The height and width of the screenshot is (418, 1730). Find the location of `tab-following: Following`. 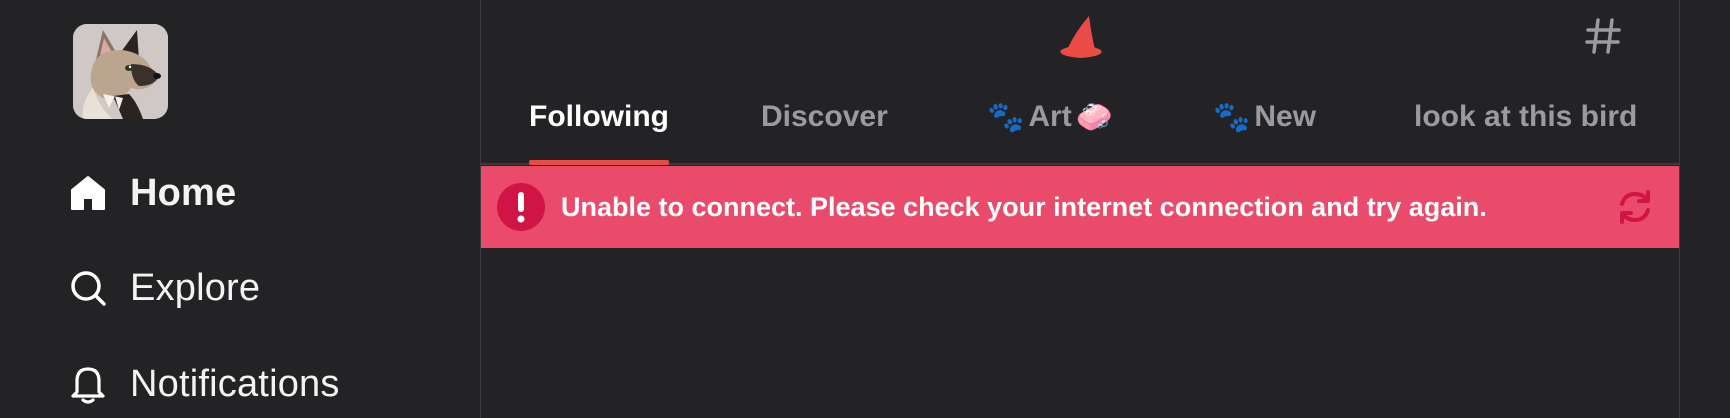

tab-following: Following is located at coordinates (599, 127).